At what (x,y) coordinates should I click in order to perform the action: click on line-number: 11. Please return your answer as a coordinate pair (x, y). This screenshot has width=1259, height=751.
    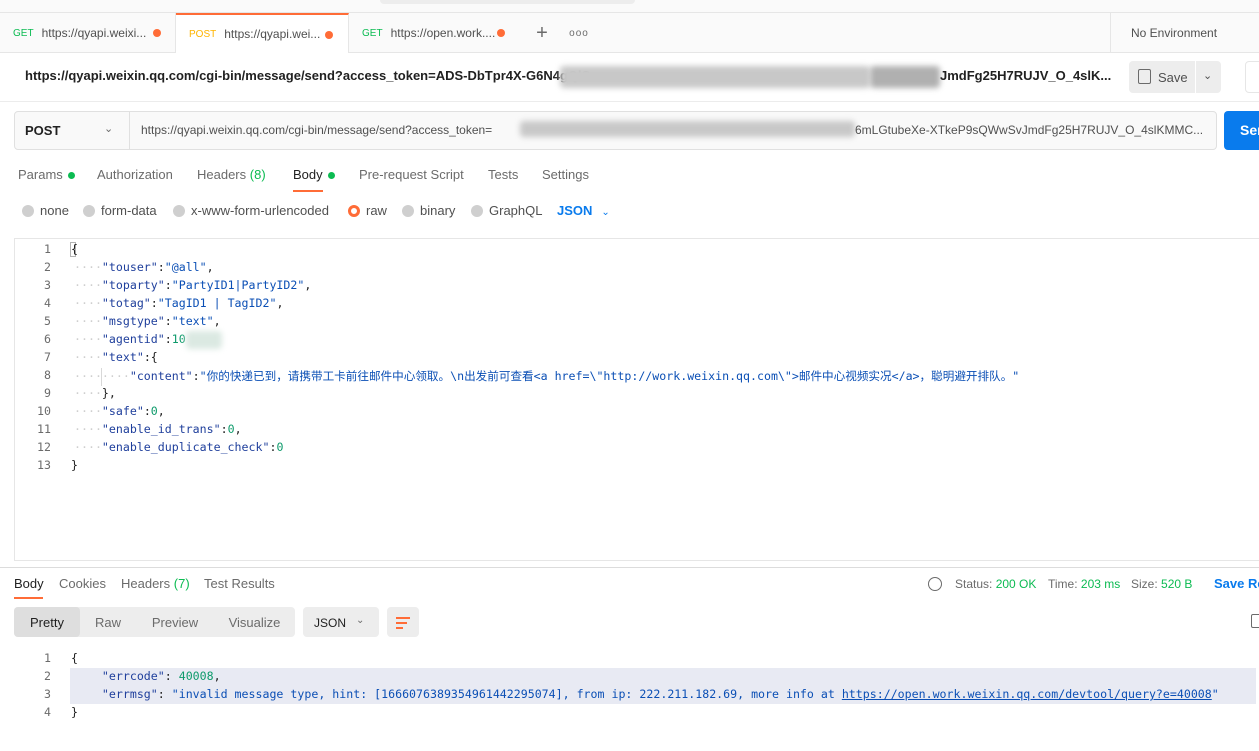
    Looking at the image, I should click on (44, 429).